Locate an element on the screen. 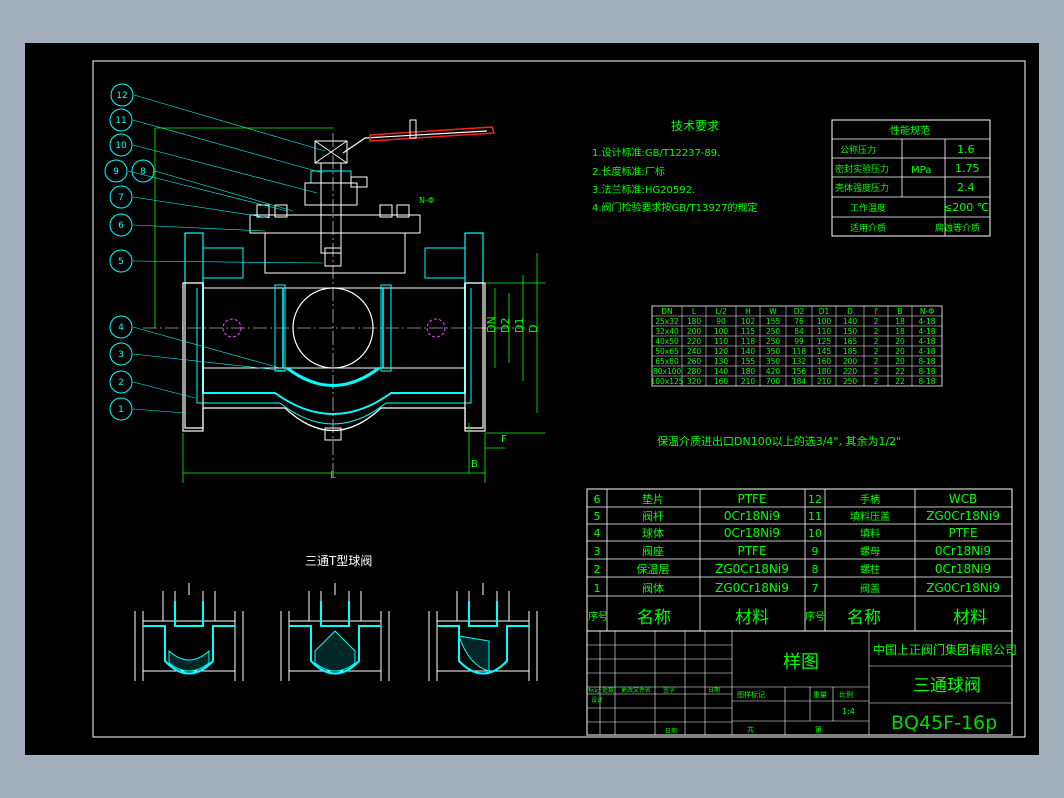 The image size is (1064, 798). parts-row-cell: 8 is located at coordinates (815, 569).